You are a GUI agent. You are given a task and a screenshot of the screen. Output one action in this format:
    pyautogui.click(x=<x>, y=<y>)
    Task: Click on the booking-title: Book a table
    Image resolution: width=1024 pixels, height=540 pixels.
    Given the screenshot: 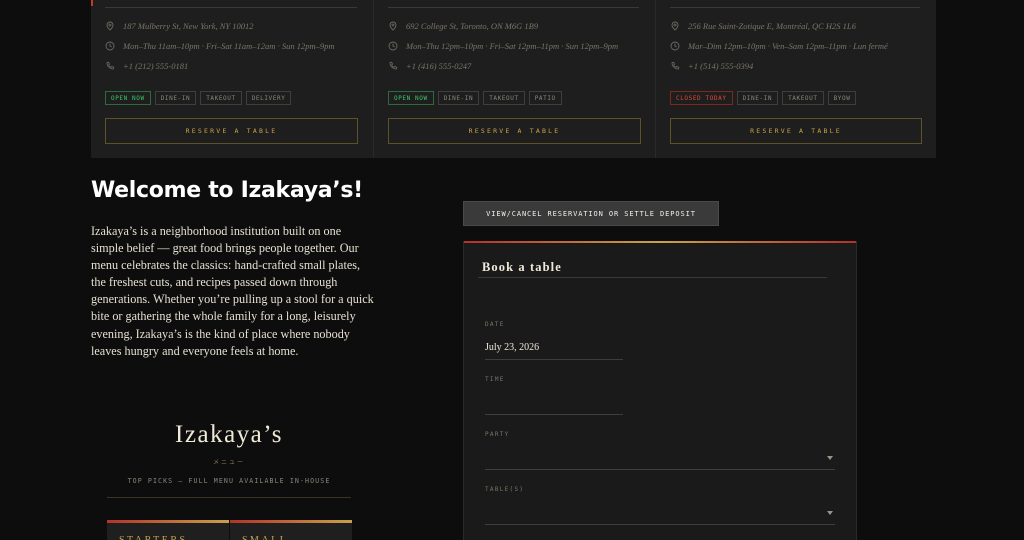 What is the action you would take?
    pyautogui.click(x=522, y=267)
    